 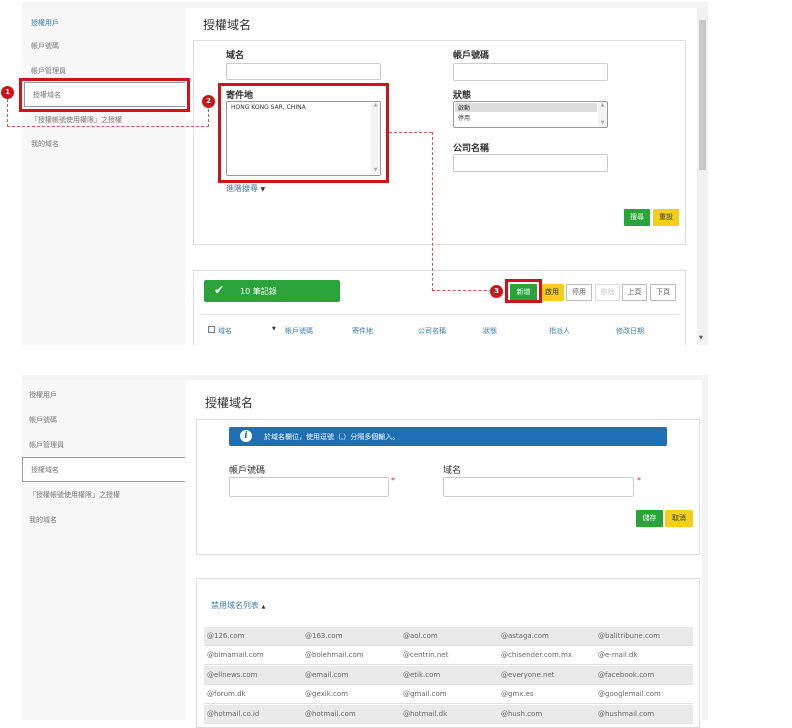 What do you see at coordinates (235, 655) in the screenshot?
I see `domain-cell: @bimamail.com` at bounding box center [235, 655].